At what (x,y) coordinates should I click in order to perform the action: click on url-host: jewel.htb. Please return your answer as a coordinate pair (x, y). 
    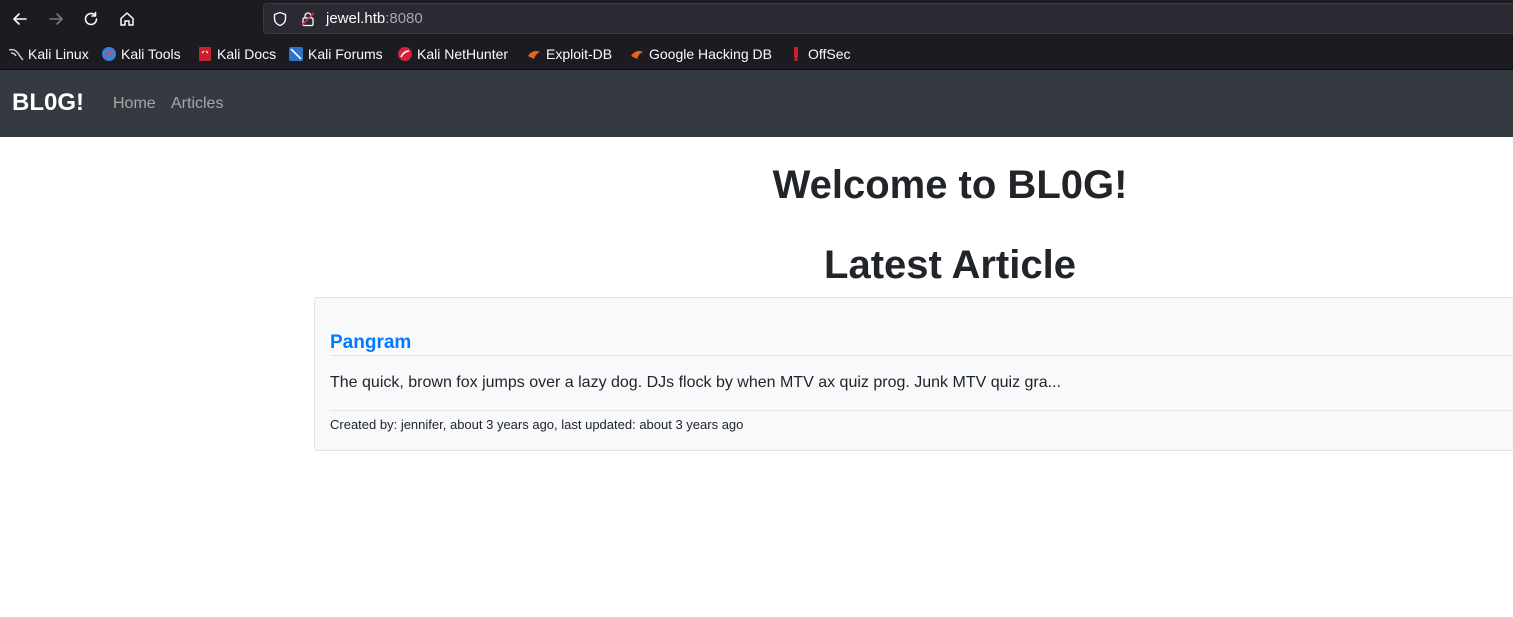
    Looking at the image, I should click on (356, 18).